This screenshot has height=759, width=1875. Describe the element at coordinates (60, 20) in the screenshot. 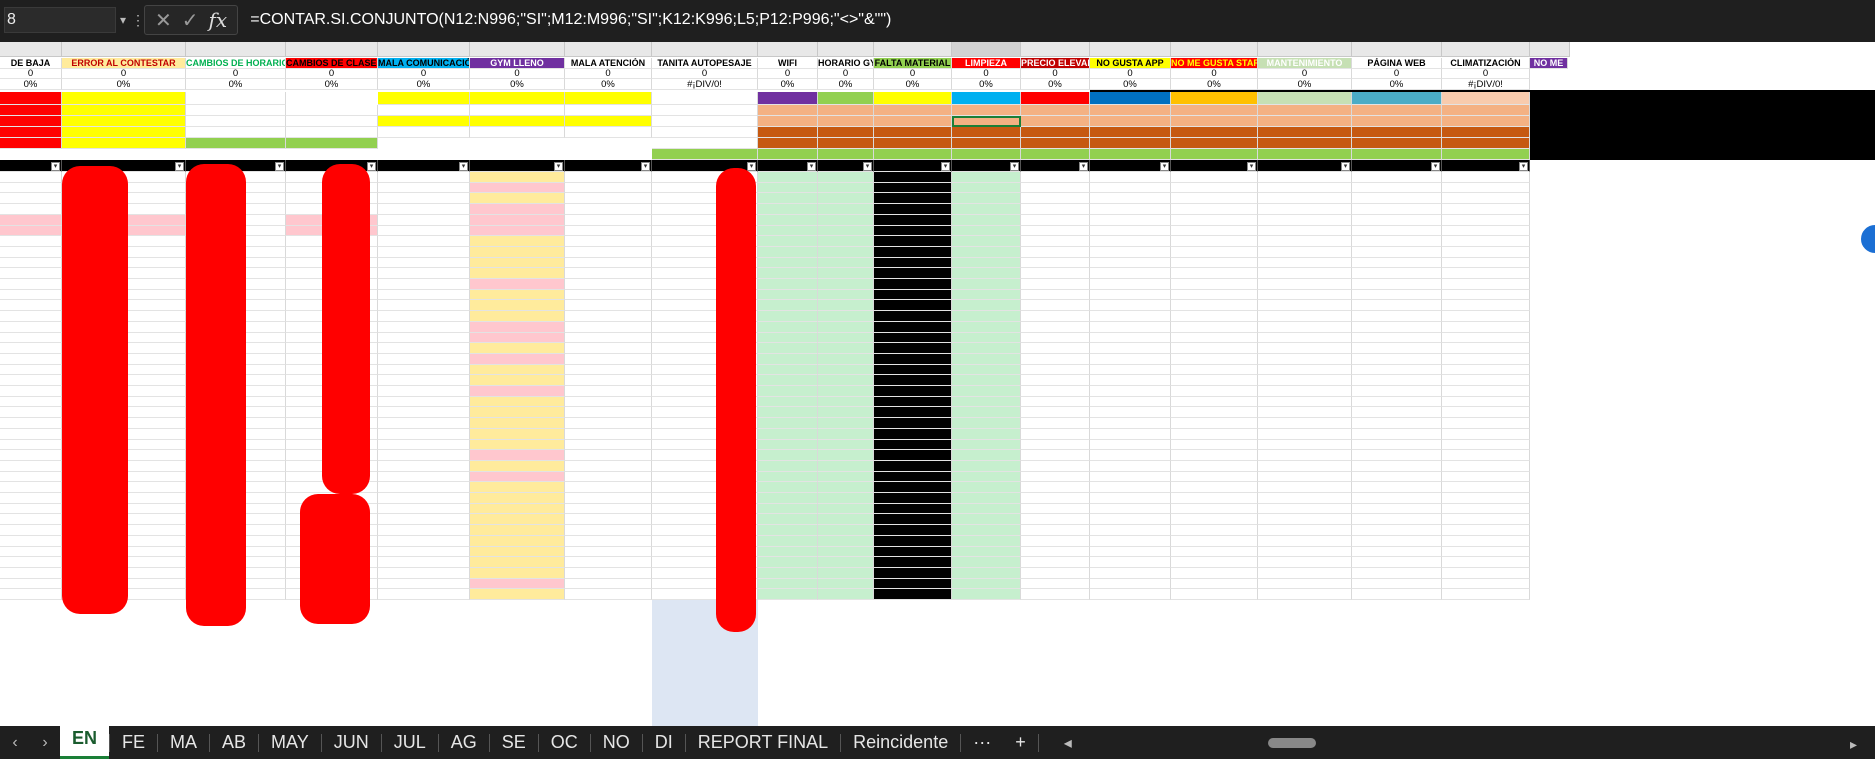

I see `name-box: 8` at that location.